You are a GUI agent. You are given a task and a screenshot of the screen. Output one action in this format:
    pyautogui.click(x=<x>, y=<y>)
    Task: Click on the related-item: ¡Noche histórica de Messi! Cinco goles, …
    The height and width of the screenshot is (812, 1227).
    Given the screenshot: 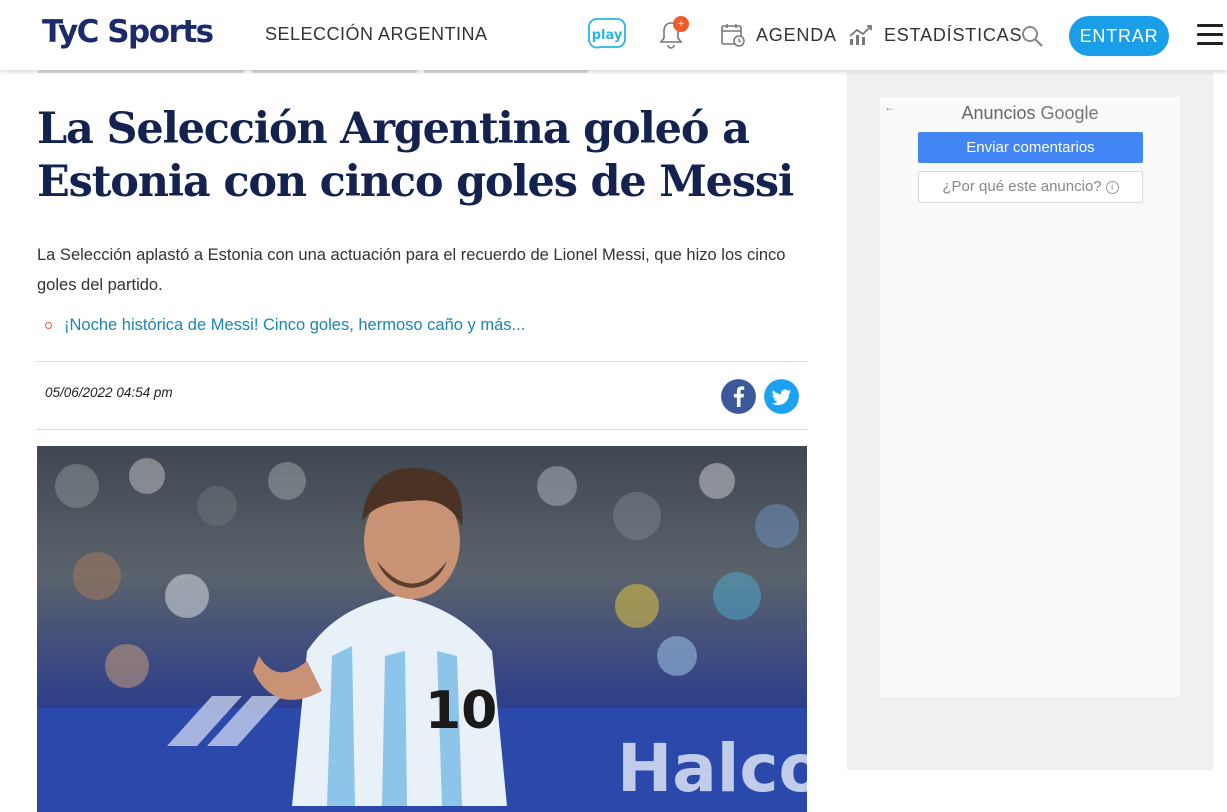 What is the action you would take?
    pyautogui.click(x=285, y=325)
    